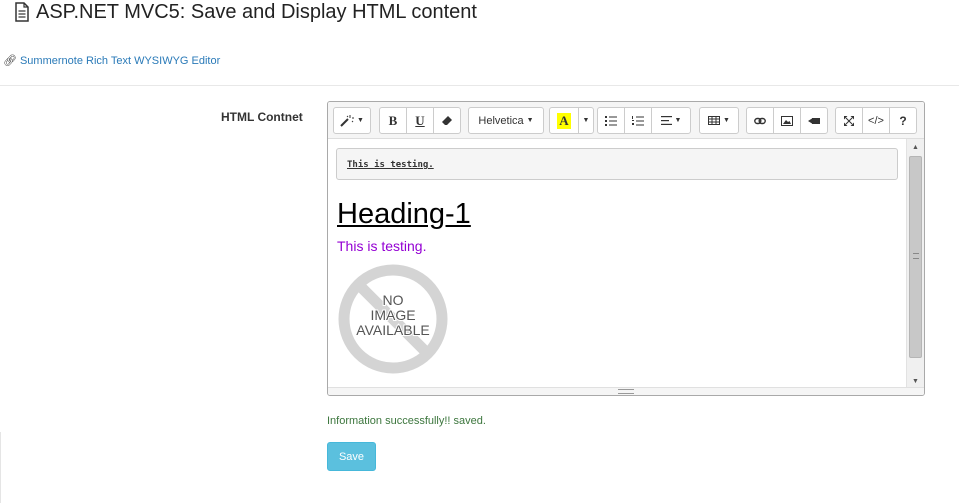 This screenshot has width=959, height=503. I want to click on vertical-scrollbar: ▲ ▼, so click(915, 264).